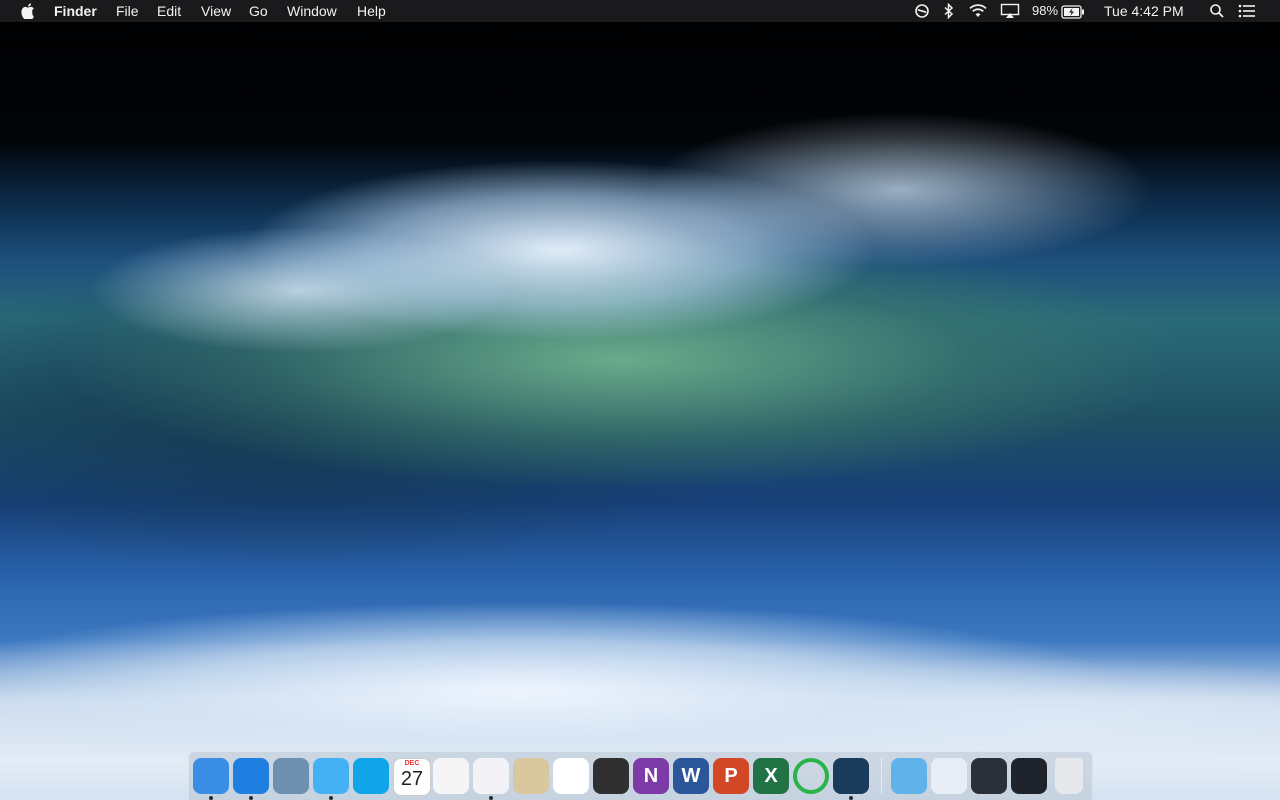  What do you see at coordinates (978, 11) in the screenshot?
I see `wifi-icon` at bounding box center [978, 11].